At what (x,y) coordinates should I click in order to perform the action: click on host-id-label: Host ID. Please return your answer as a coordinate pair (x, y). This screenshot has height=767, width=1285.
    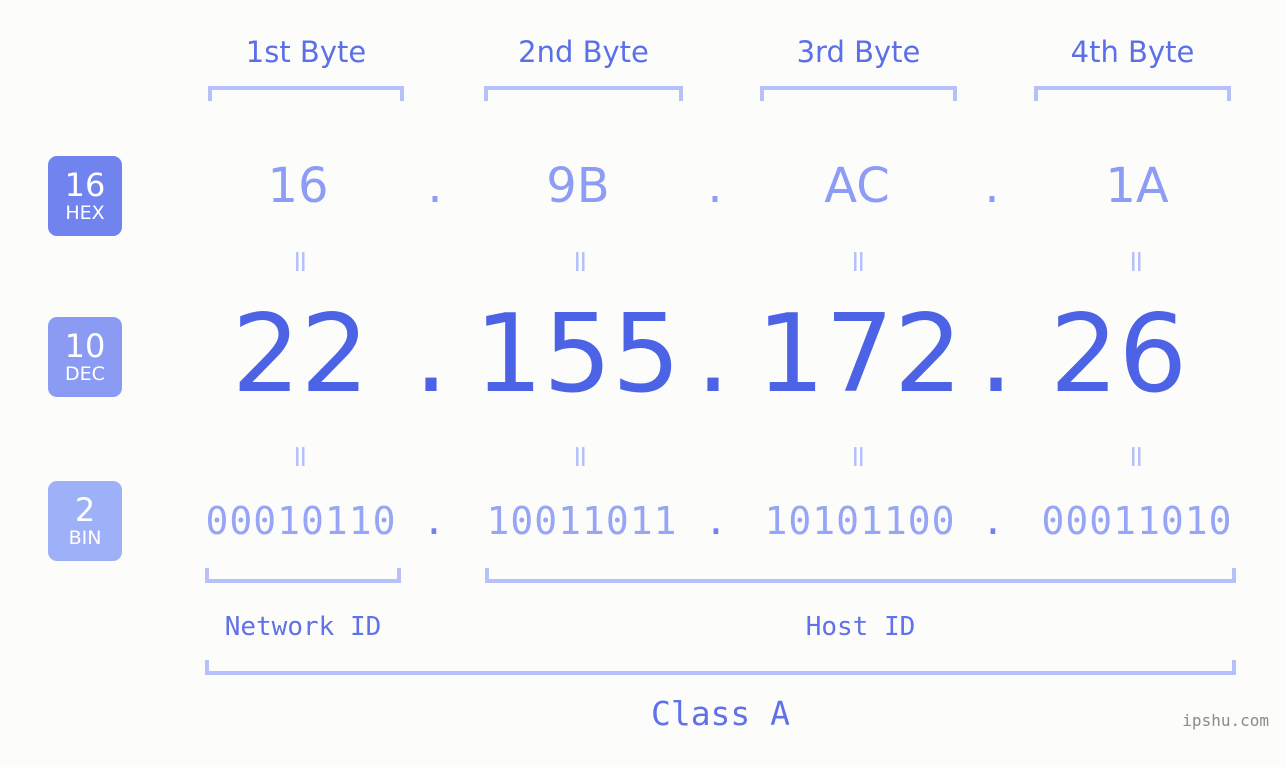
    Looking at the image, I should click on (860, 627).